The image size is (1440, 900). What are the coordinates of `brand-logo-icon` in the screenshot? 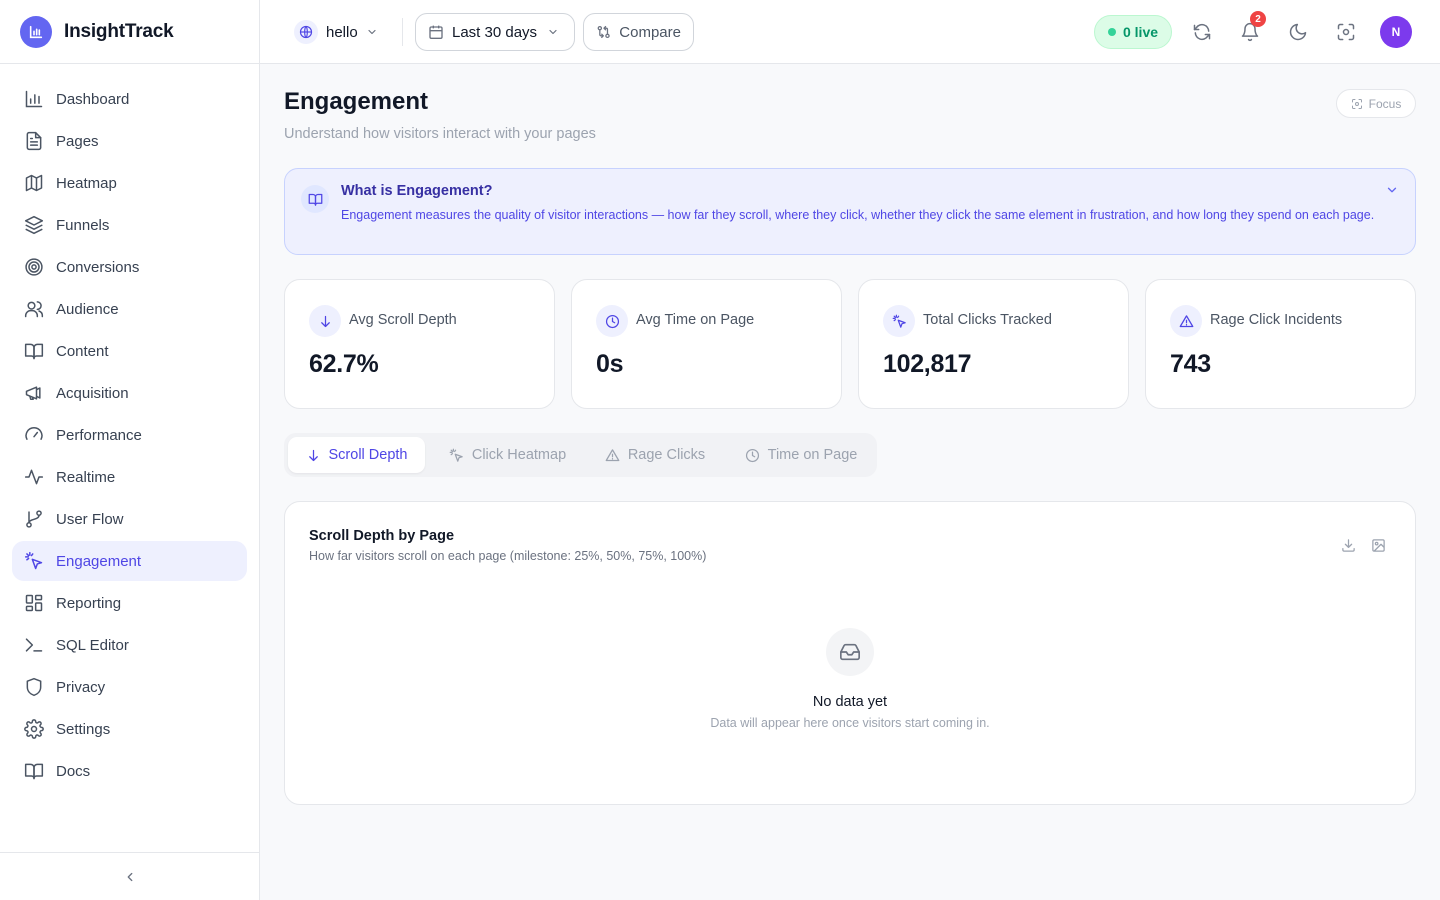 It's located at (36, 31).